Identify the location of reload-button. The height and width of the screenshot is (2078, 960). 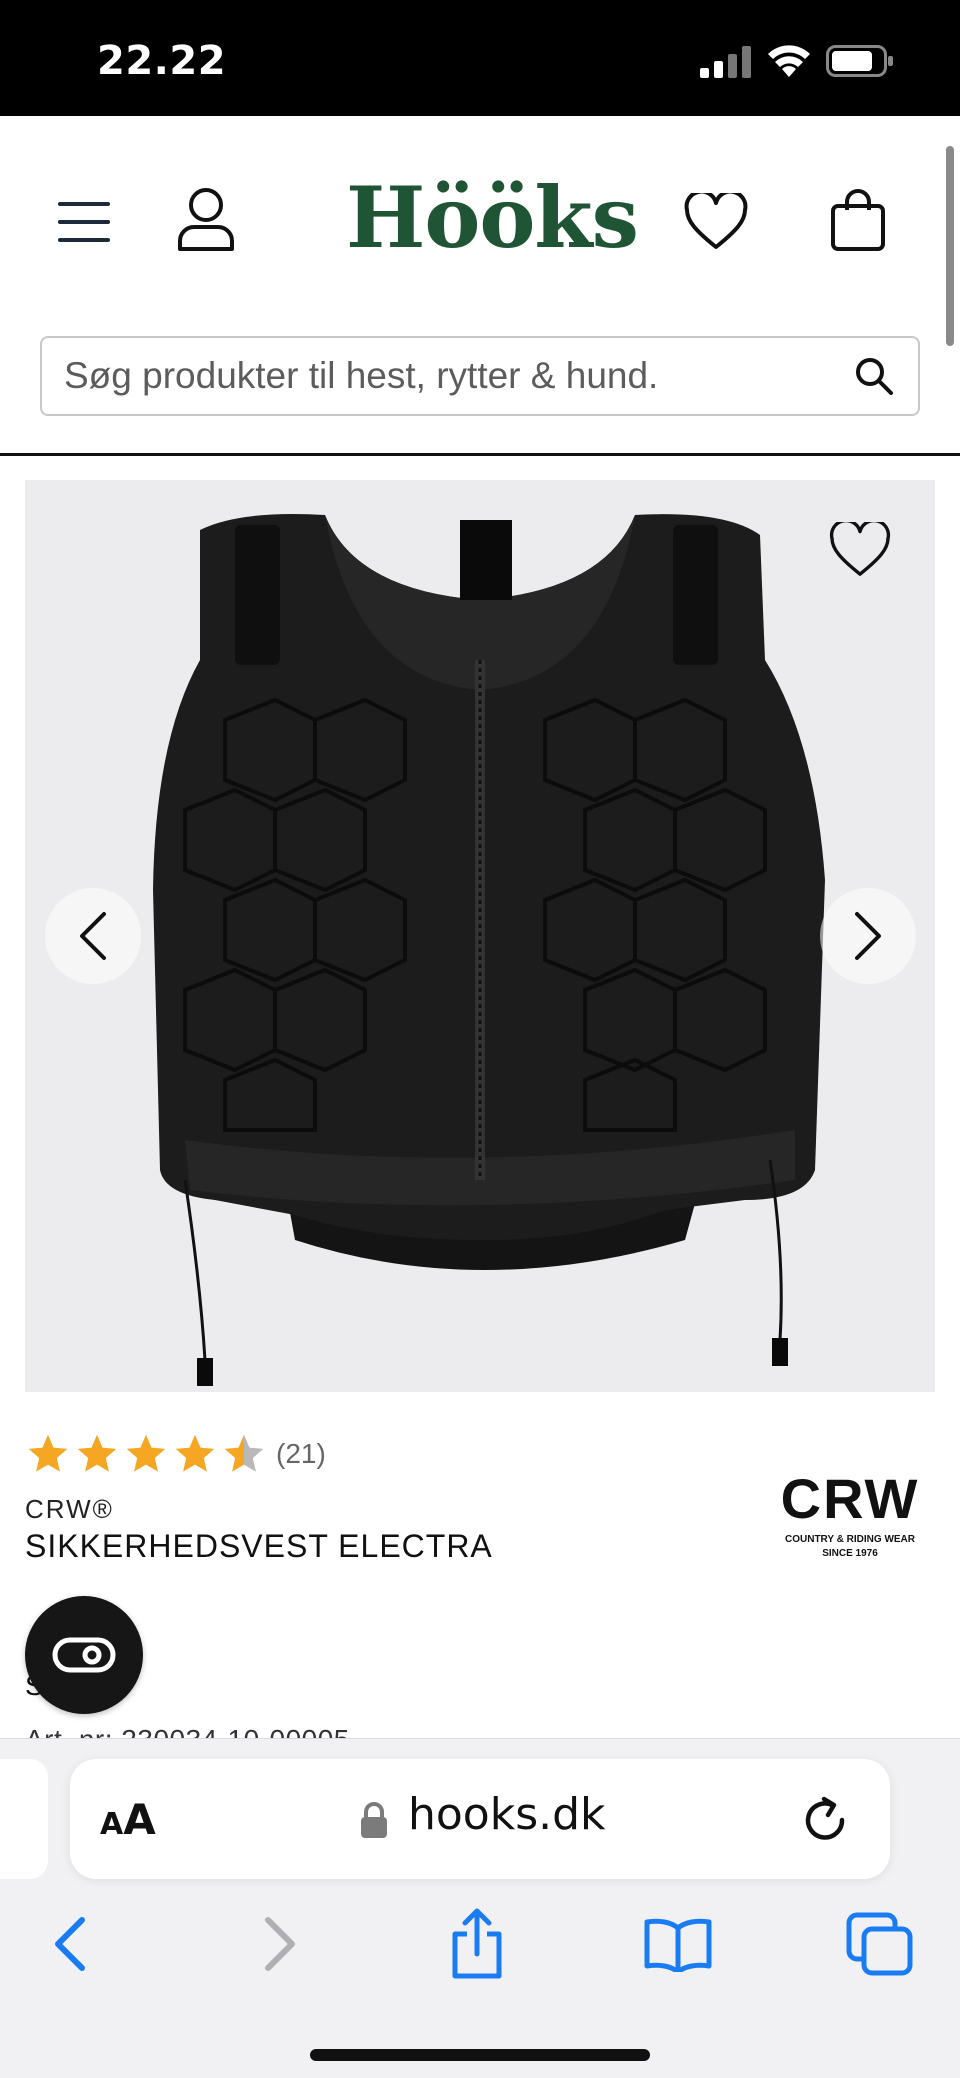
(826, 1821).